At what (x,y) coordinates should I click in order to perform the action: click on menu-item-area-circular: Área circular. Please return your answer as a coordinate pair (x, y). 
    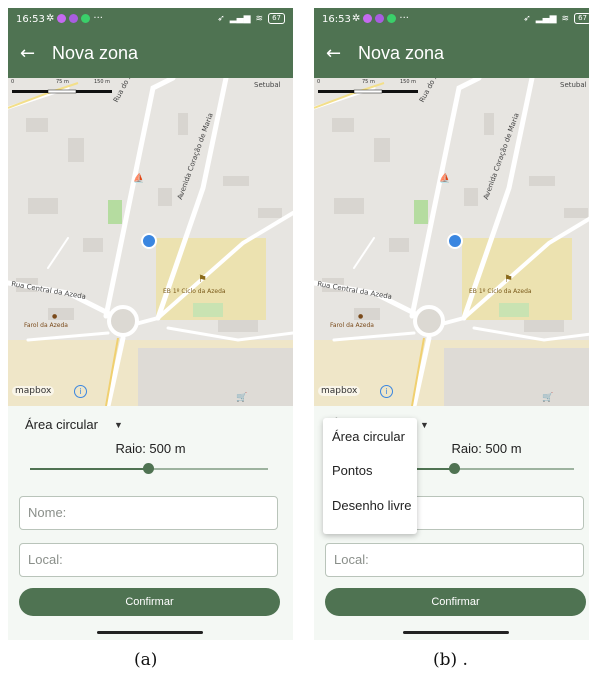
    Looking at the image, I should click on (368, 436).